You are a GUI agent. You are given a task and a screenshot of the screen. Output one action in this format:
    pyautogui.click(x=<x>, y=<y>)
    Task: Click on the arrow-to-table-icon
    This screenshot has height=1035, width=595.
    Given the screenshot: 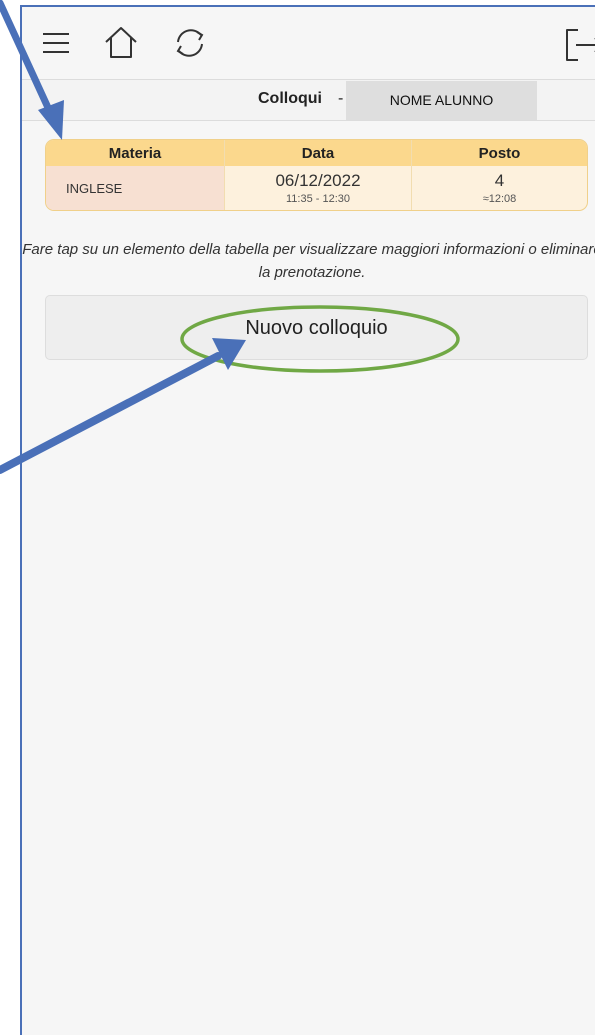 What is the action you would take?
    pyautogui.click(x=32, y=70)
    